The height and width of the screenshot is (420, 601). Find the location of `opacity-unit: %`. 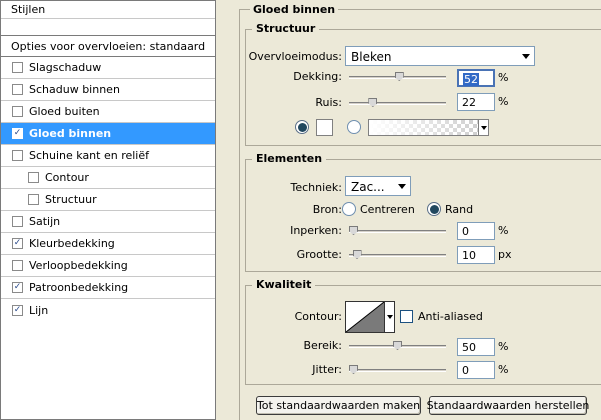

opacity-unit: % is located at coordinates (503, 77).